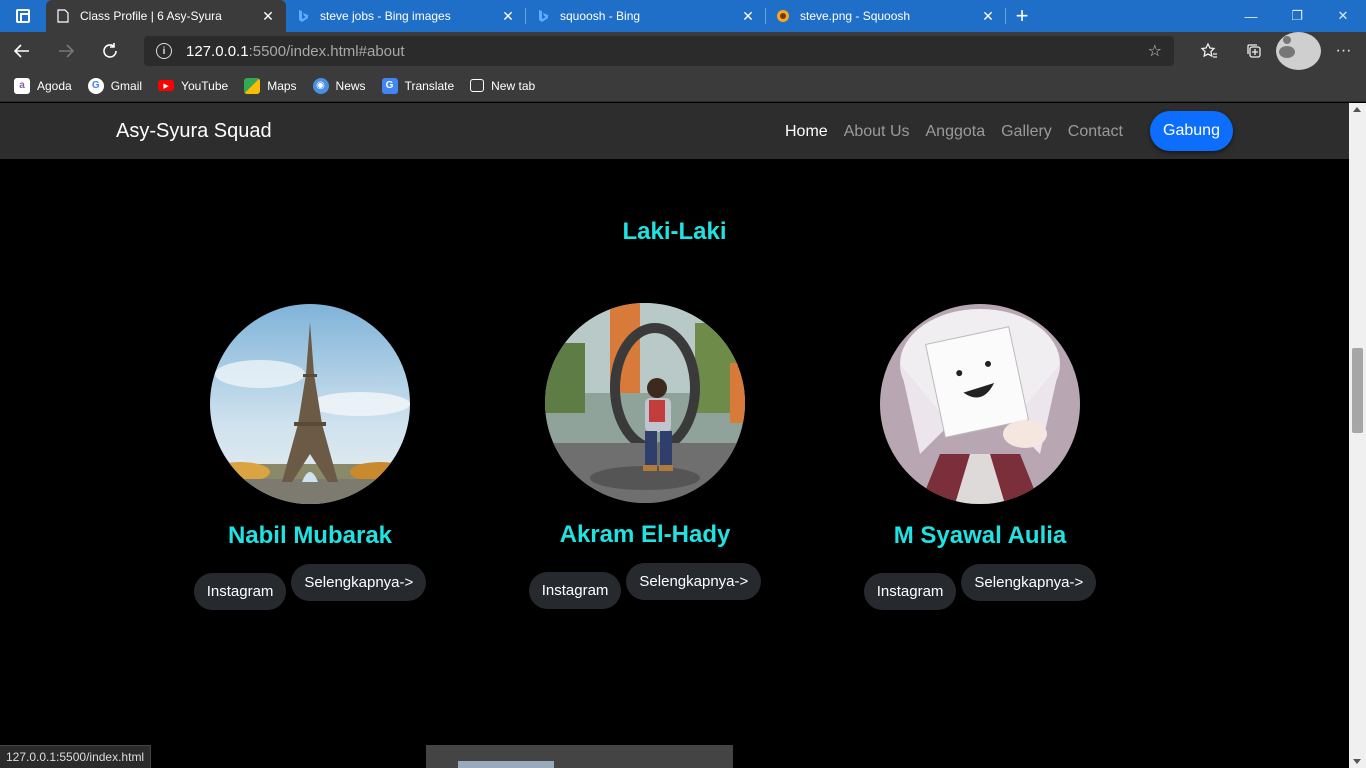 This screenshot has width=1366, height=768. Describe the element at coordinates (579, 756) in the screenshot. I see `next-section-image` at that location.